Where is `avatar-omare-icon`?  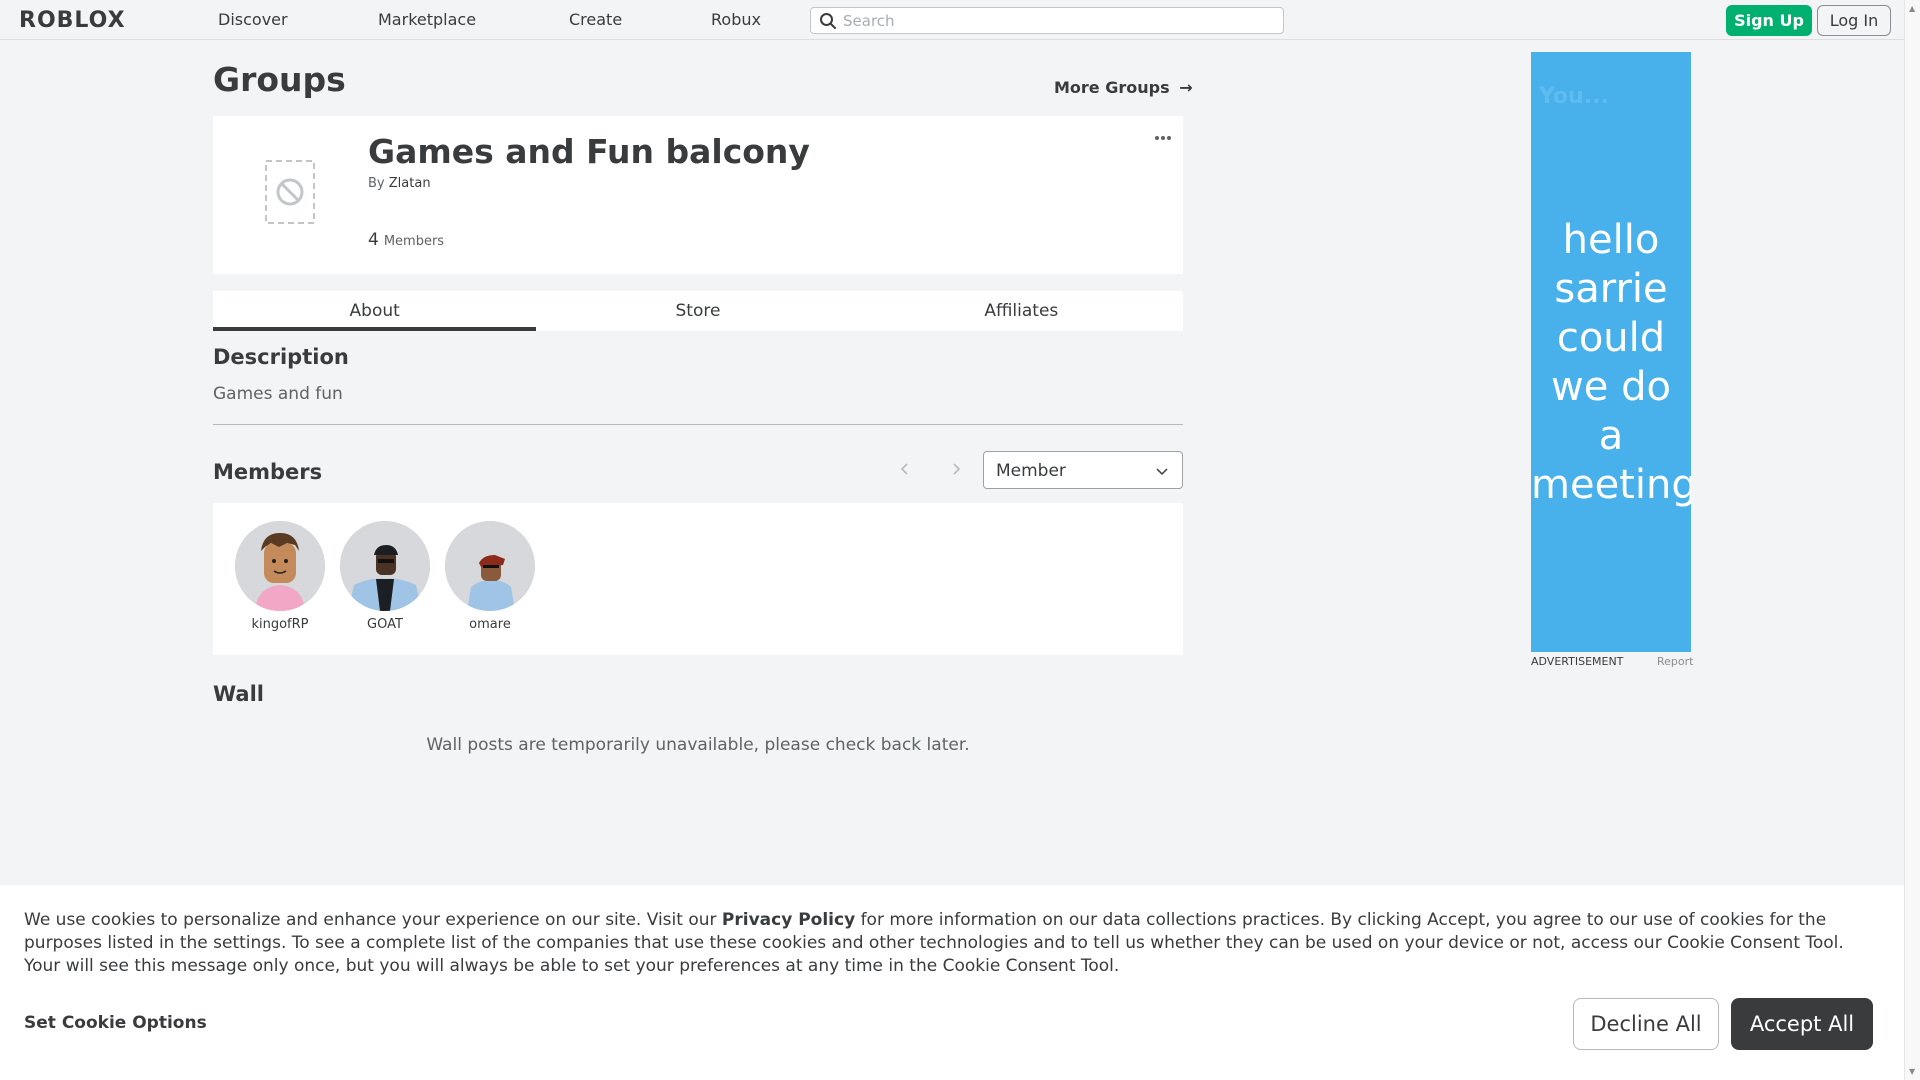 avatar-omare-icon is located at coordinates (490, 566).